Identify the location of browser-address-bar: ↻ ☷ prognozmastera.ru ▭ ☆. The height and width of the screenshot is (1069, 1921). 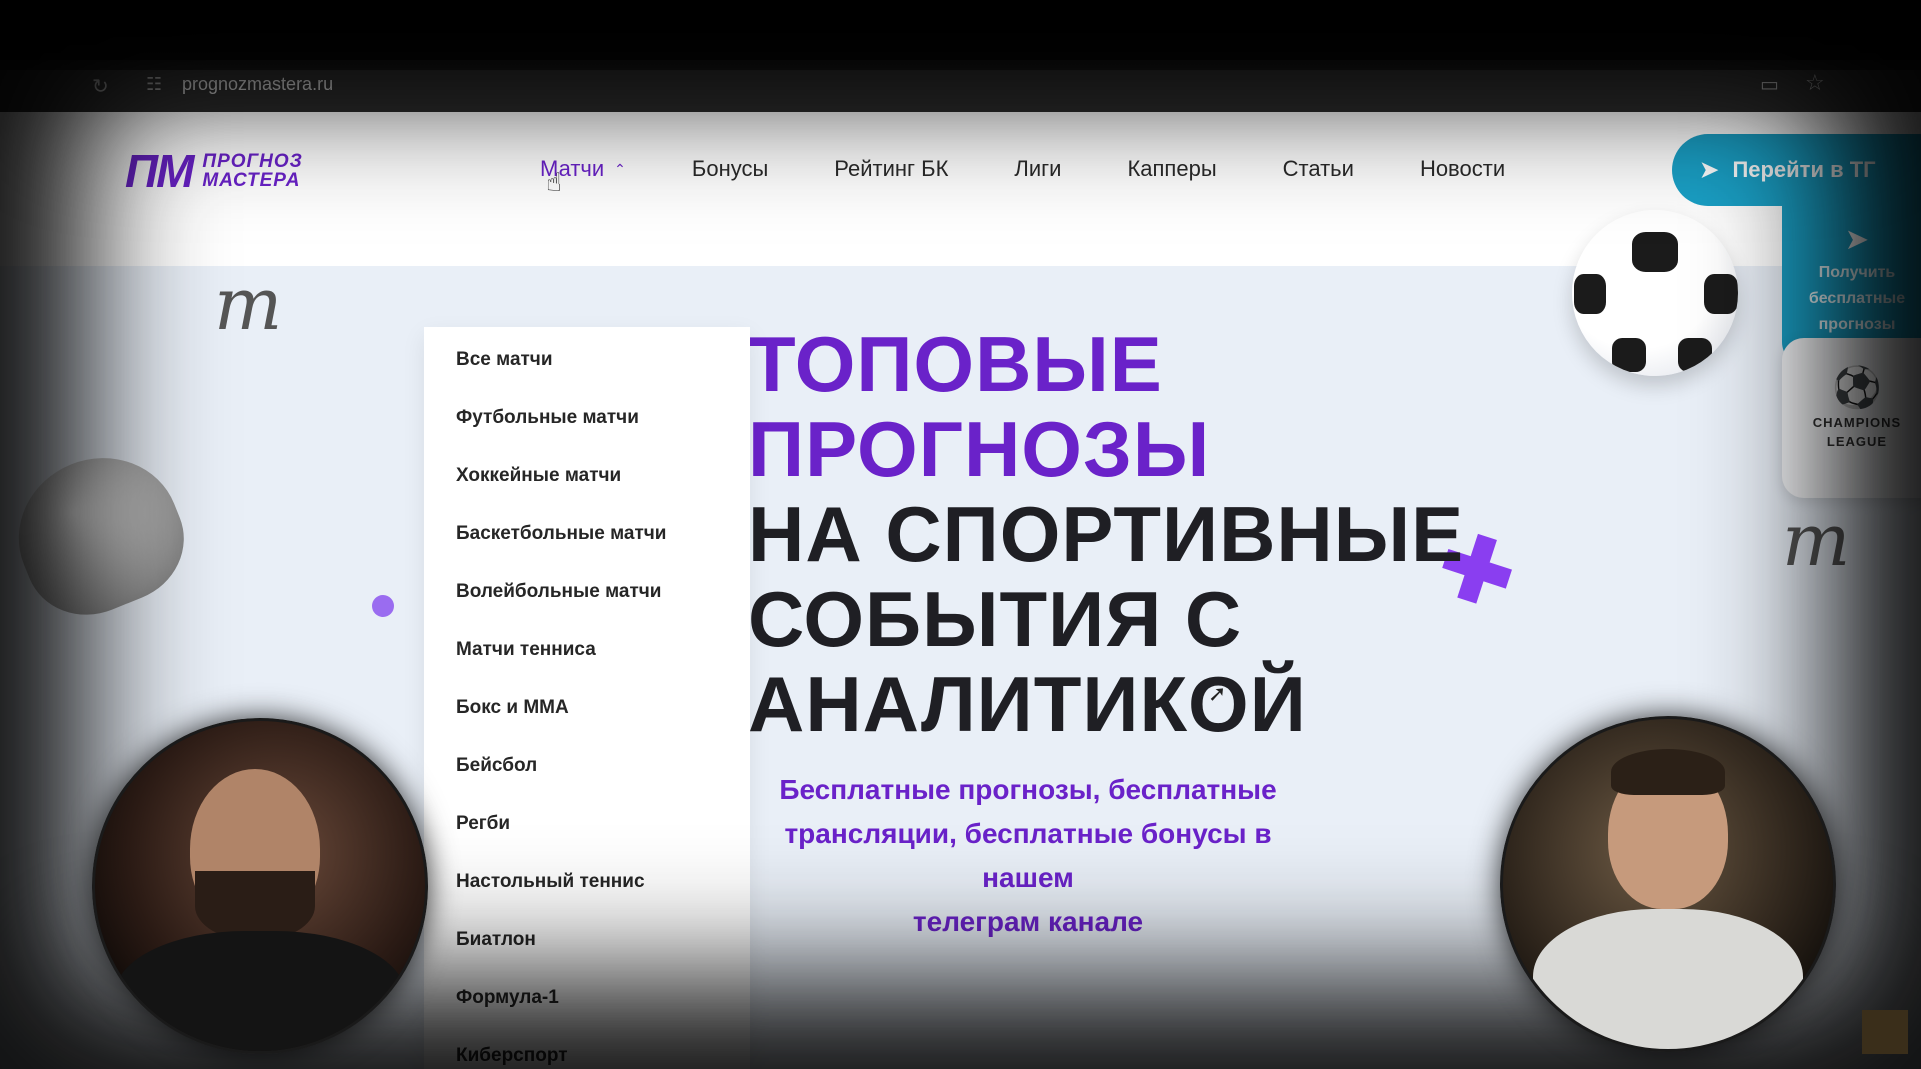
(960, 86).